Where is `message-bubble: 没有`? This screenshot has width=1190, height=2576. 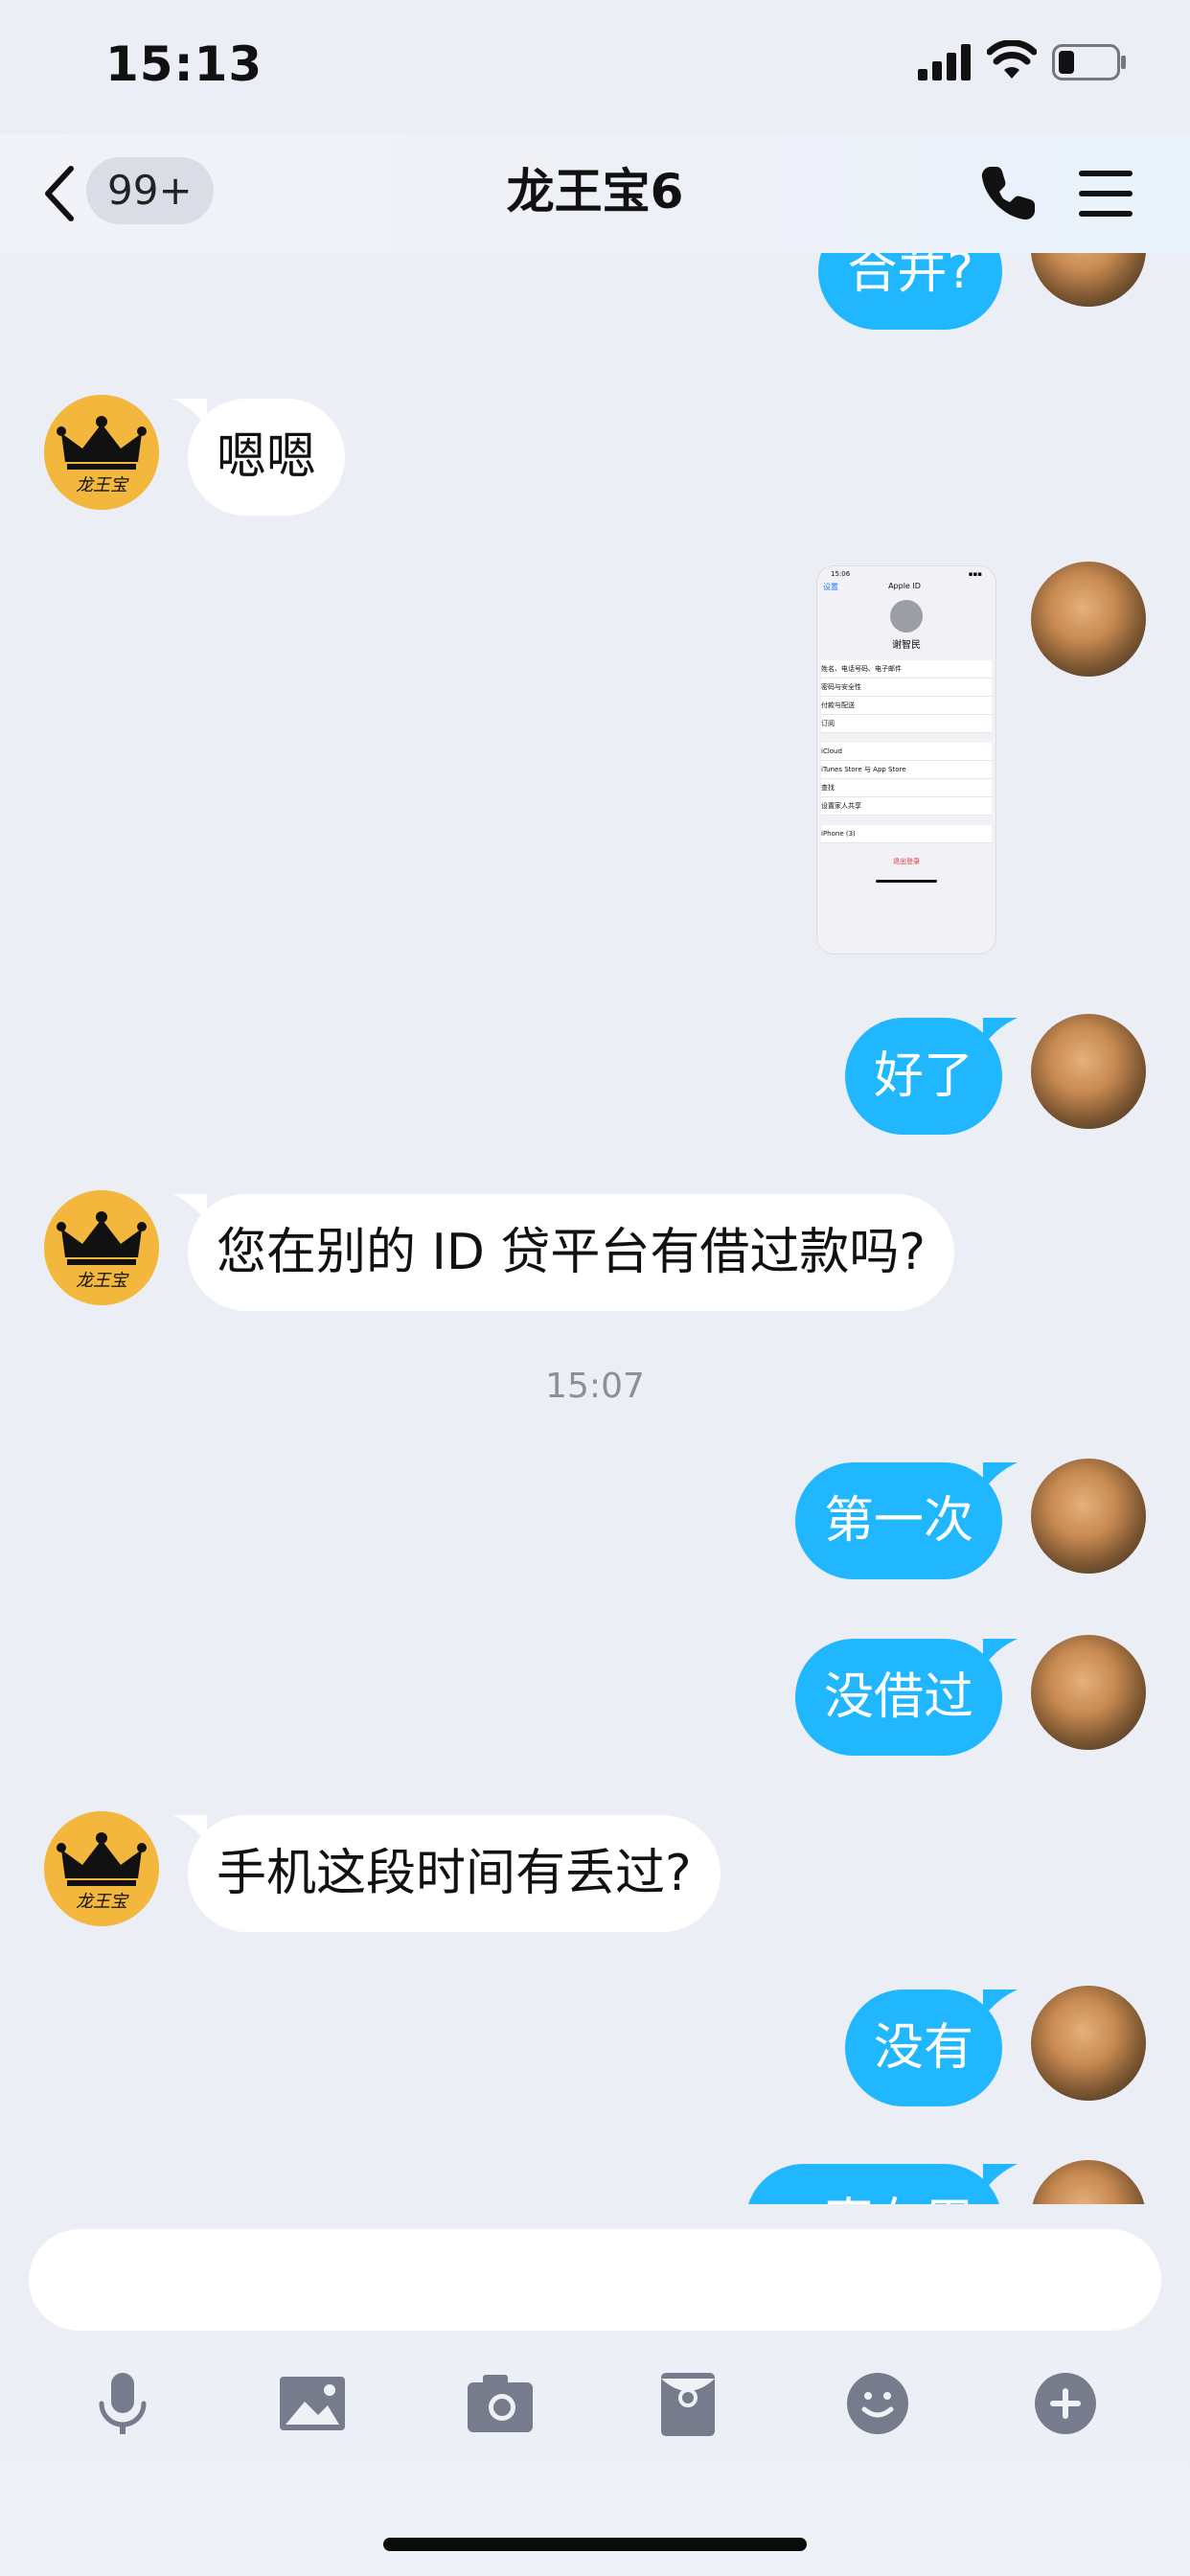 message-bubble: 没有 is located at coordinates (923, 2048).